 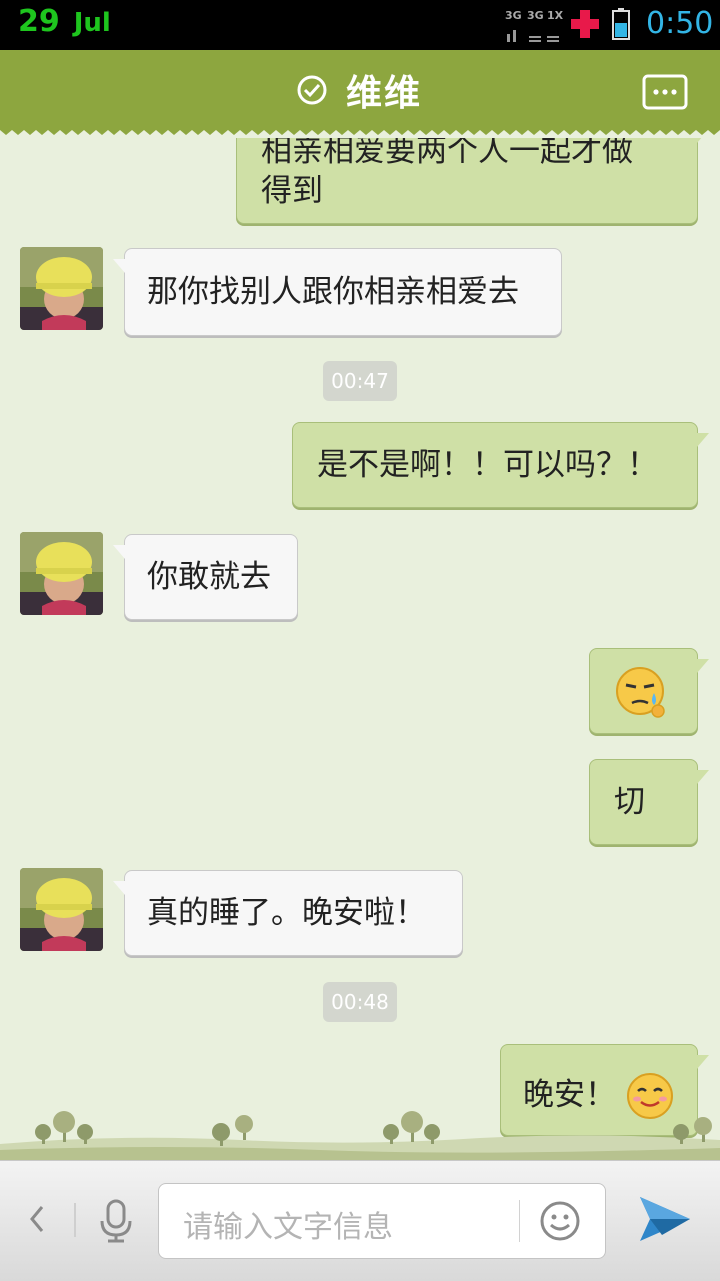 I want to click on incoming-message-bubble: 那你找别人跟你相亲相爱去, so click(x=337, y=292).